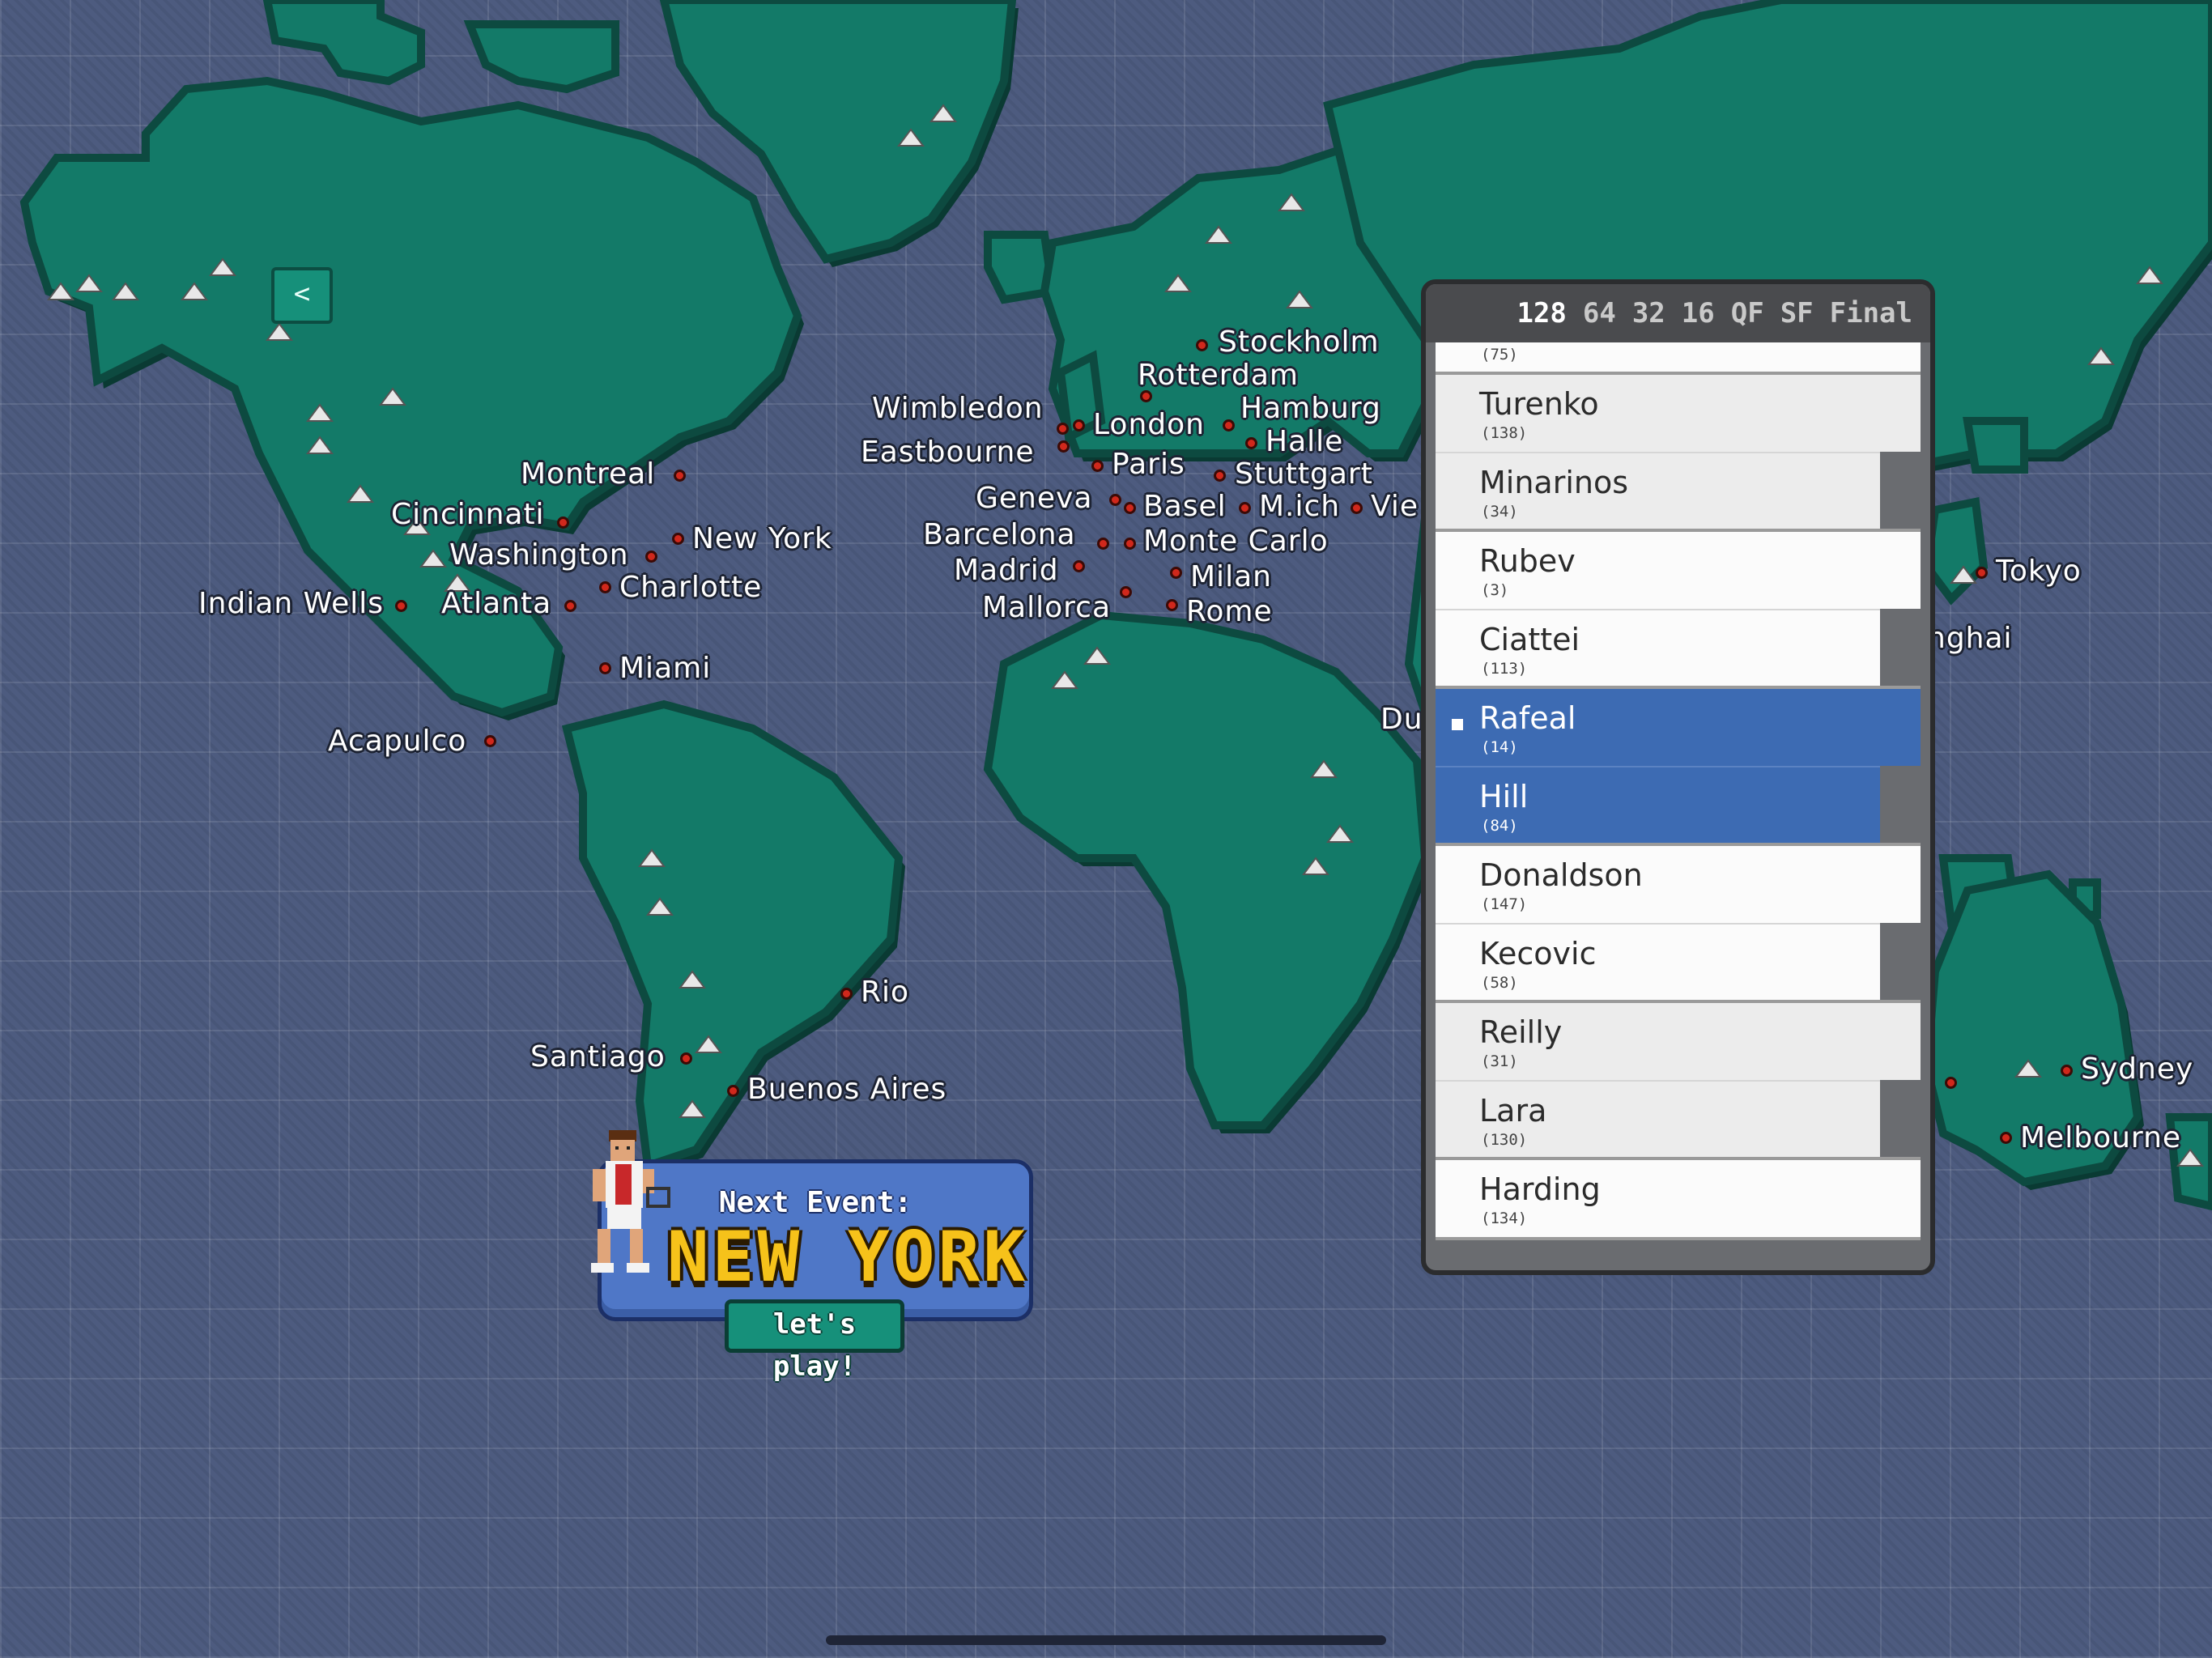 Image resolution: width=2212 pixels, height=1658 pixels. What do you see at coordinates (588, 474) in the screenshot?
I see `city-label-montreal: Montreal` at bounding box center [588, 474].